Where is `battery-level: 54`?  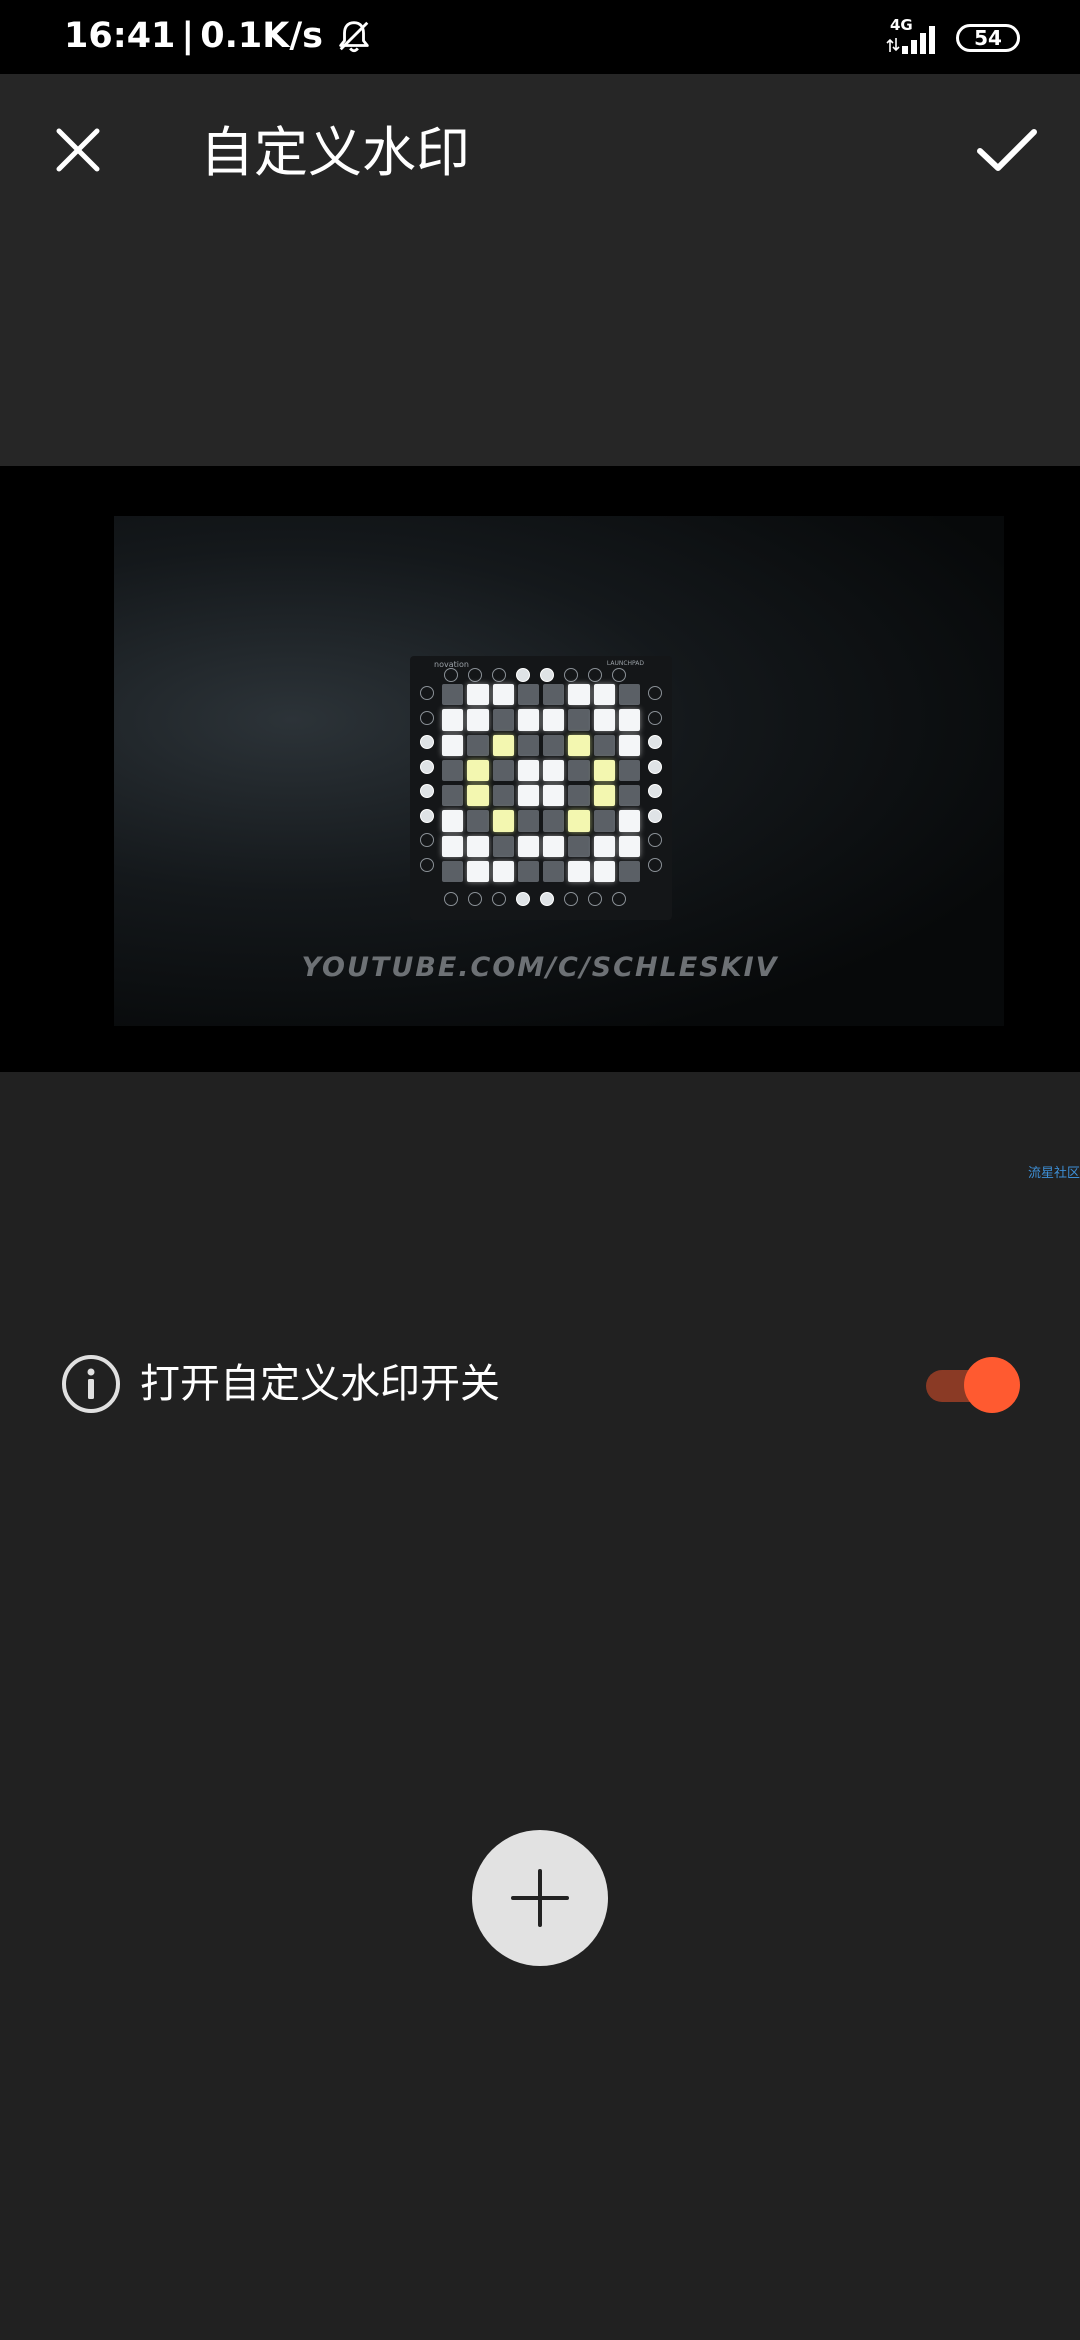 battery-level: 54 is located at coordinates (988, 38).